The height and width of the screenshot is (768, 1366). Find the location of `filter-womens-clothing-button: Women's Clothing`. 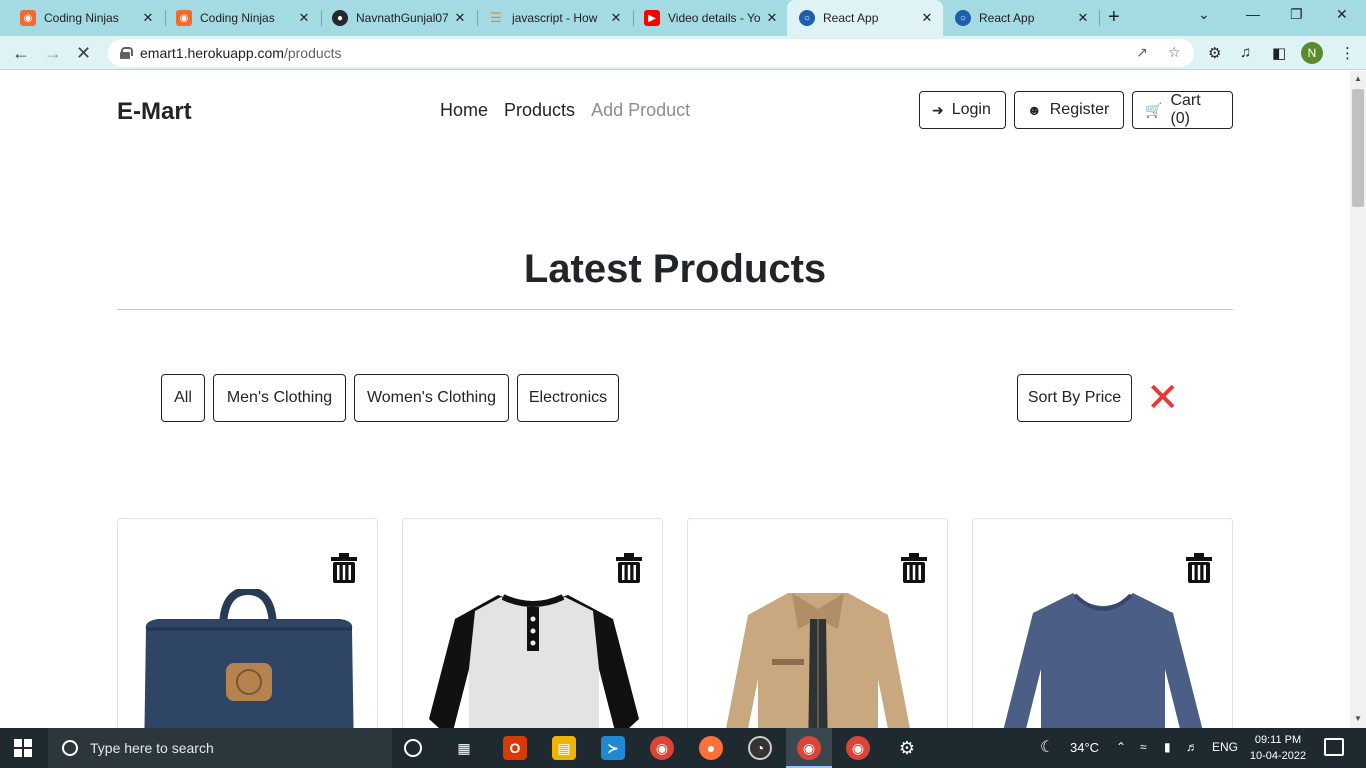

filter-womens-clothing-button: Women's Clothing is located at coordinates (431, 398).